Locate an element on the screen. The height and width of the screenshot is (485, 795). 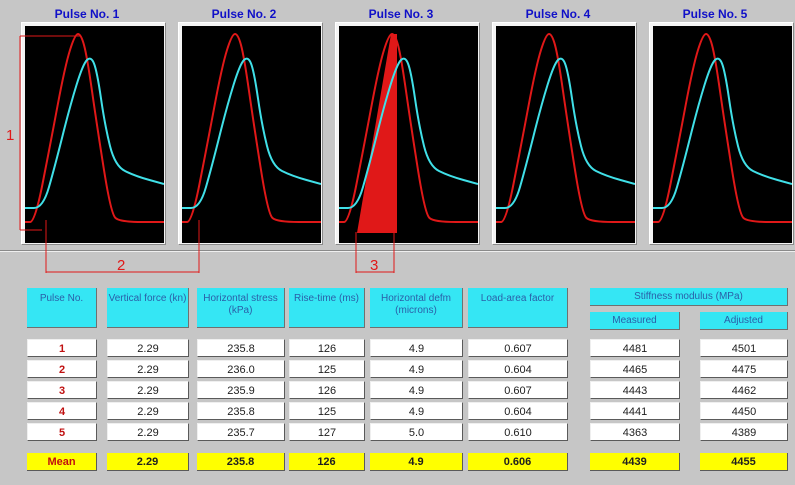
table-row-2-pulse-cell: 2 is located at coordinates (62, 369).